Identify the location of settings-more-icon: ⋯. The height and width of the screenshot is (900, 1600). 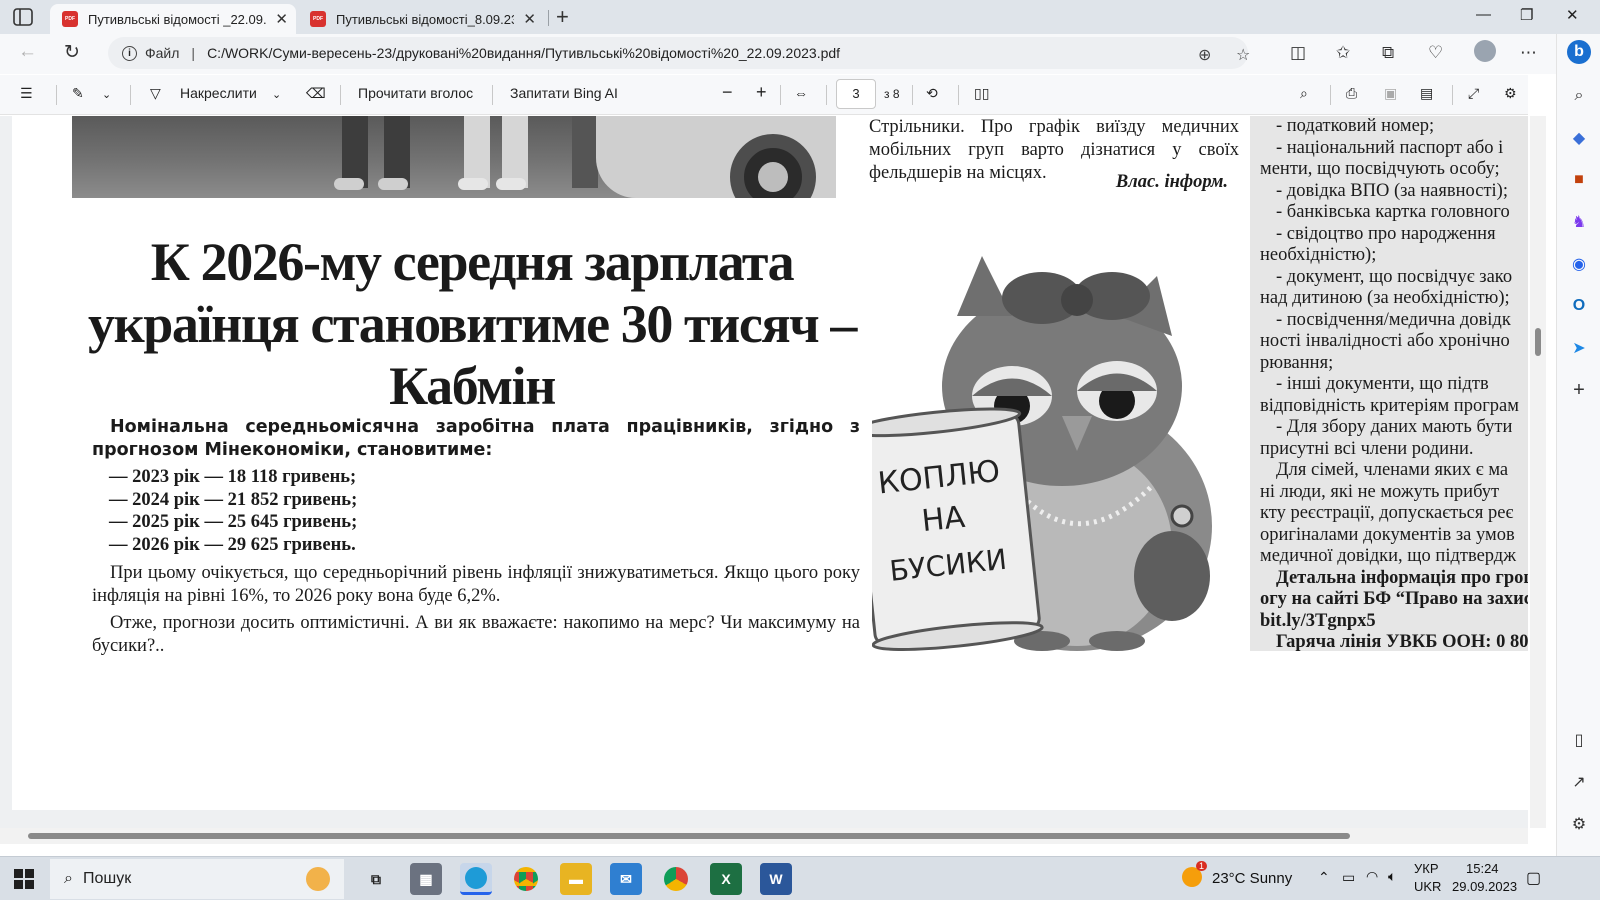
(1528, 53).